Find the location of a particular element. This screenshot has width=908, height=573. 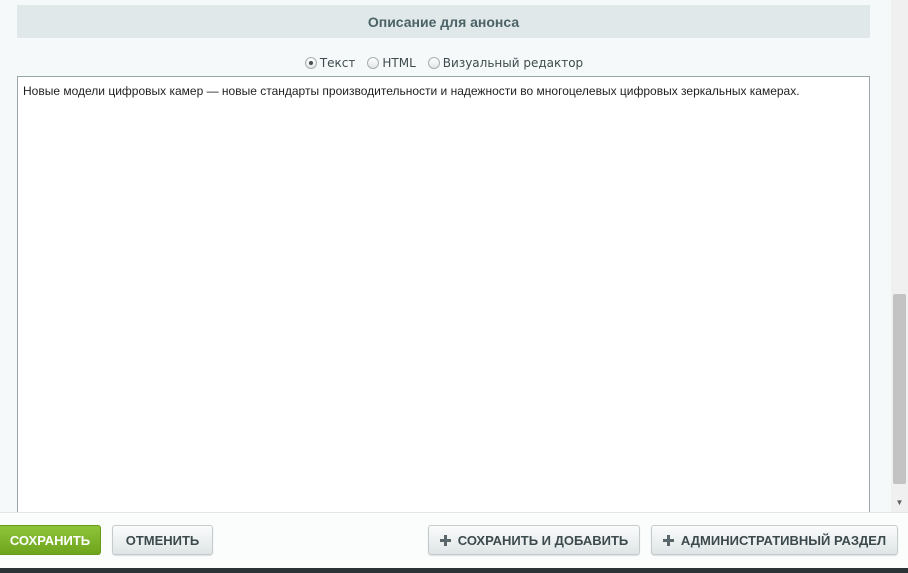

save-and-add-label: СОХРАНИТЬ И ДОБАВИТЬ is located at coordinates (543, 540).